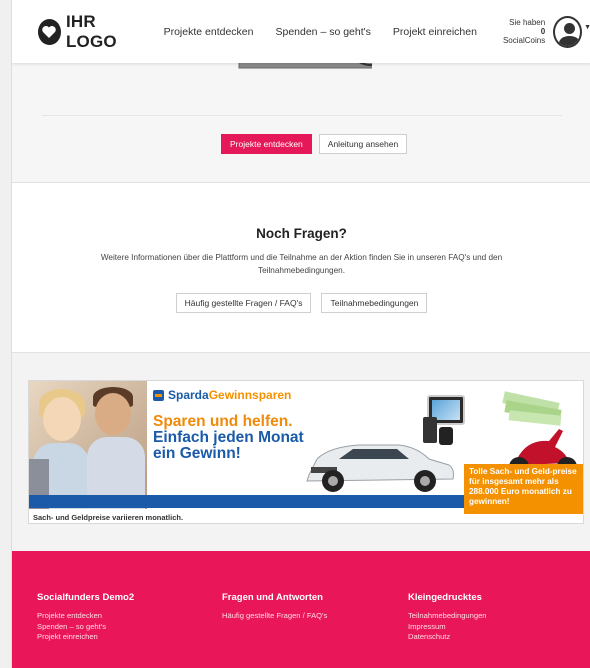  I want to click on footer-link-privacy: Datenschutz, so click(447, 637).